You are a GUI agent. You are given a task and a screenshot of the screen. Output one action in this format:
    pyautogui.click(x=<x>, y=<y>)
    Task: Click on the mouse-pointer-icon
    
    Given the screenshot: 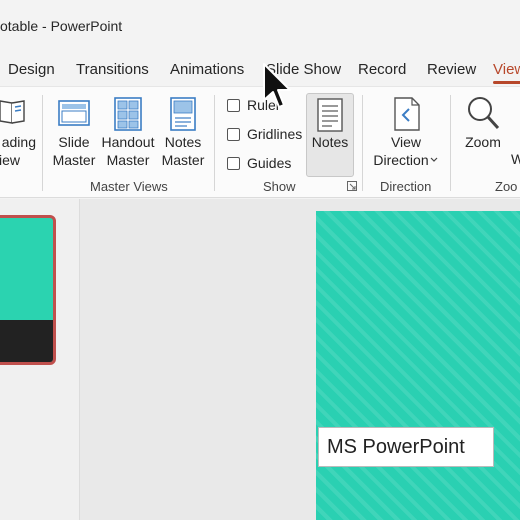 What is the action you would take?
    pyautogui.click(x=277, y=85)
    